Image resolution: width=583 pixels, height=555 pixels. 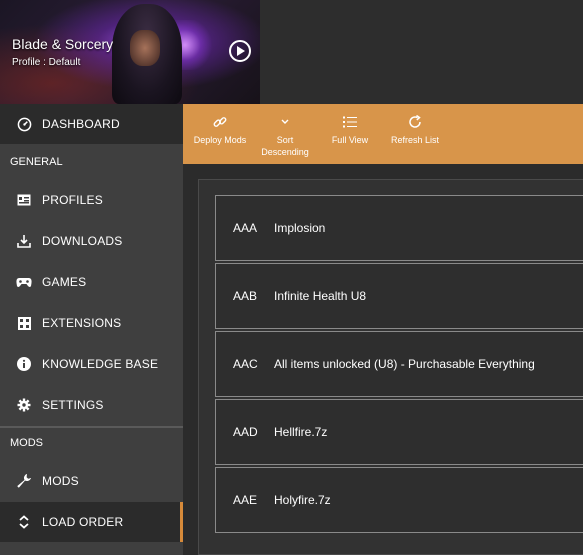 What do you see at coordinates (81, 124) in the screenshot?
I see `sidebar-item-label: DASHBOARD` at bounding box center [81, 124].